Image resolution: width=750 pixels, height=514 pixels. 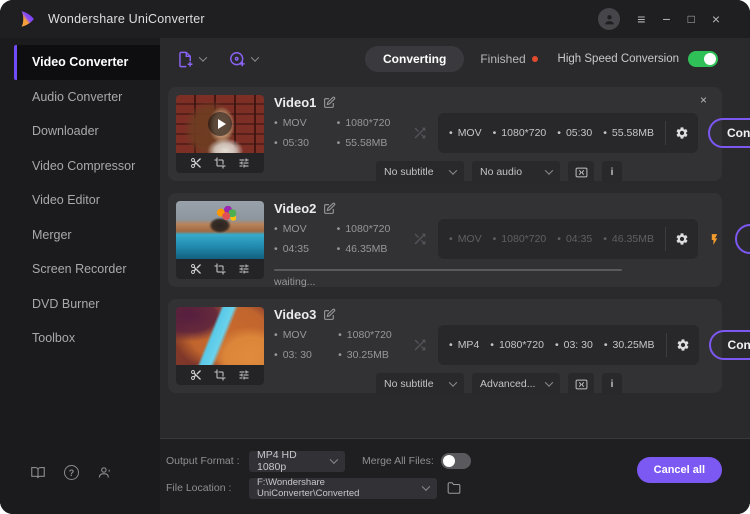 I want to click on task-card-video3: Video3 MOV 1080*720 03: 30 30.25MB, so click(x=459, y=347).